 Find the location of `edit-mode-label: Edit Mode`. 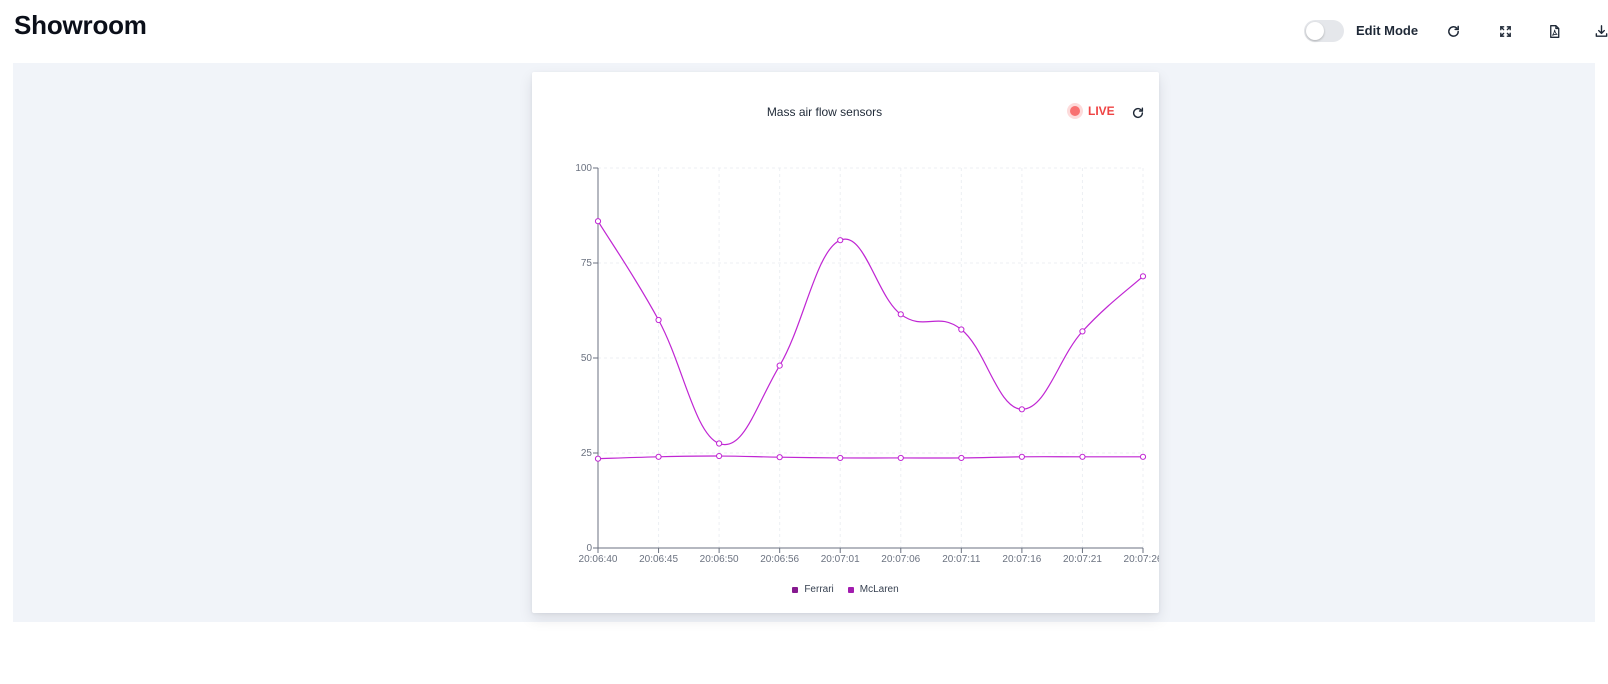

edit-mode-label: Edit Mode is located at coordinates (1387, 30).